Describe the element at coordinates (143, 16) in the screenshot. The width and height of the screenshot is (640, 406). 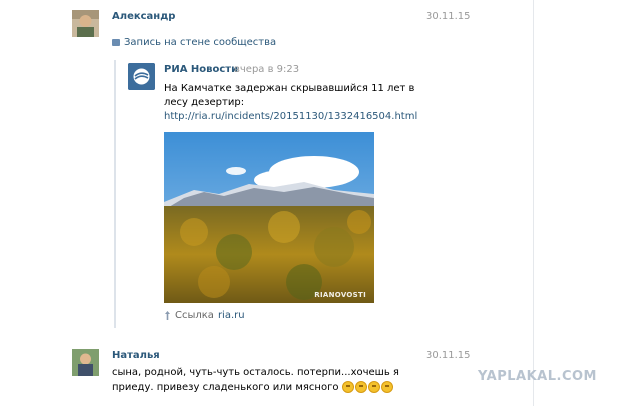
I see `post-author: Александр` at that location.